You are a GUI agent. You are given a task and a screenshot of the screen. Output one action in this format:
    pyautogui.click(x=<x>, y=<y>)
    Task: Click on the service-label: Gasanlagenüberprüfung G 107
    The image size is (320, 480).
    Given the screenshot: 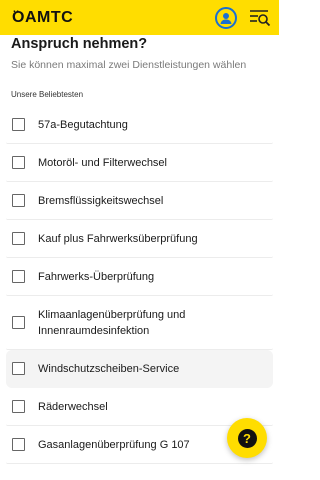 What is the action you would take?
    pyautogui.click(x=114, y=444)
    